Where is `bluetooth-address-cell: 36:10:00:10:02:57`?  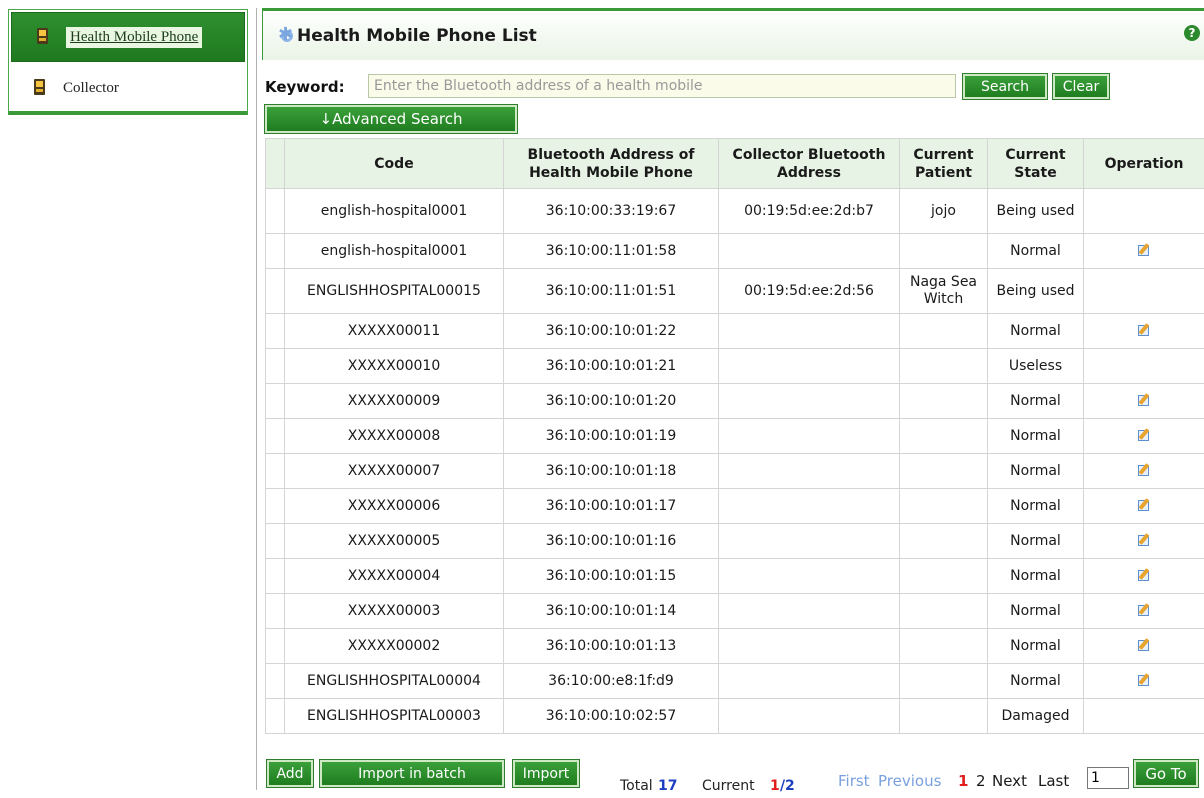 bluetooth-address-cell: 36:10:00:10:02:57 is located at coordinates (611, 716).